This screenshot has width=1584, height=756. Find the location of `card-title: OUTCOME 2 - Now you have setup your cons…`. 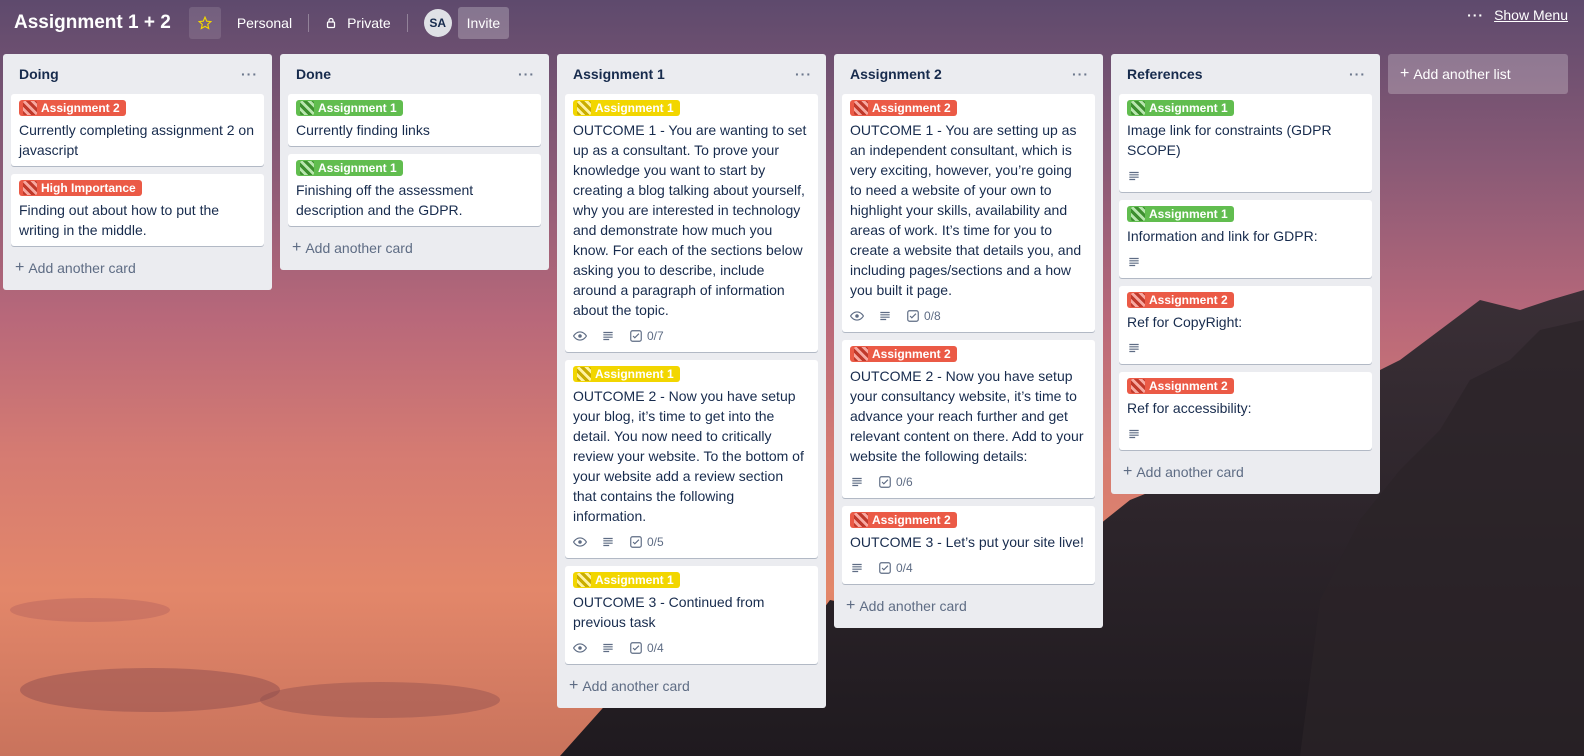

card-title: OUTCOME 2 - Now you have setup your cons… is located at coordinates (967, 416).